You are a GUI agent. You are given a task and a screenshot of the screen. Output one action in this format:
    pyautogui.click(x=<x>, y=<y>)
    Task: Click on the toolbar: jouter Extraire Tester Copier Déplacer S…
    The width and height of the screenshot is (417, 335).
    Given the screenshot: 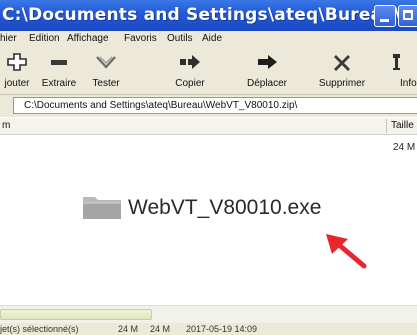 What is the action you would take?
    pyautogui.click(x=208, y=71)
    